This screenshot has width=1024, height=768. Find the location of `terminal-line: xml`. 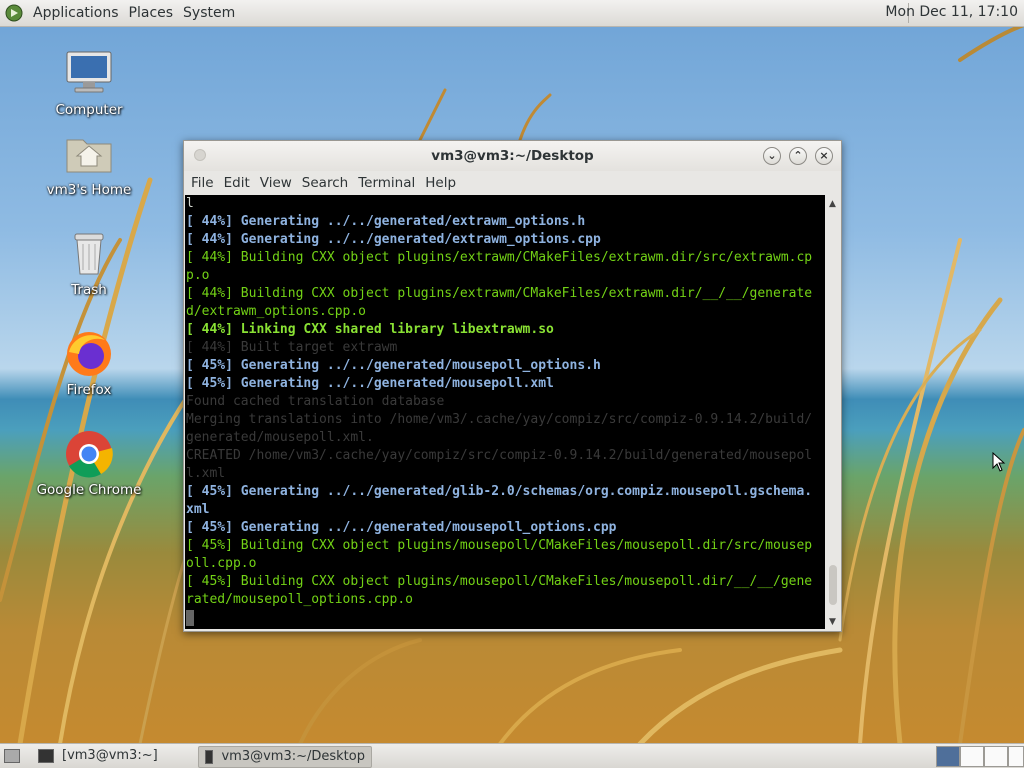

terminal-line: xml is located at coordinates (198, 509).